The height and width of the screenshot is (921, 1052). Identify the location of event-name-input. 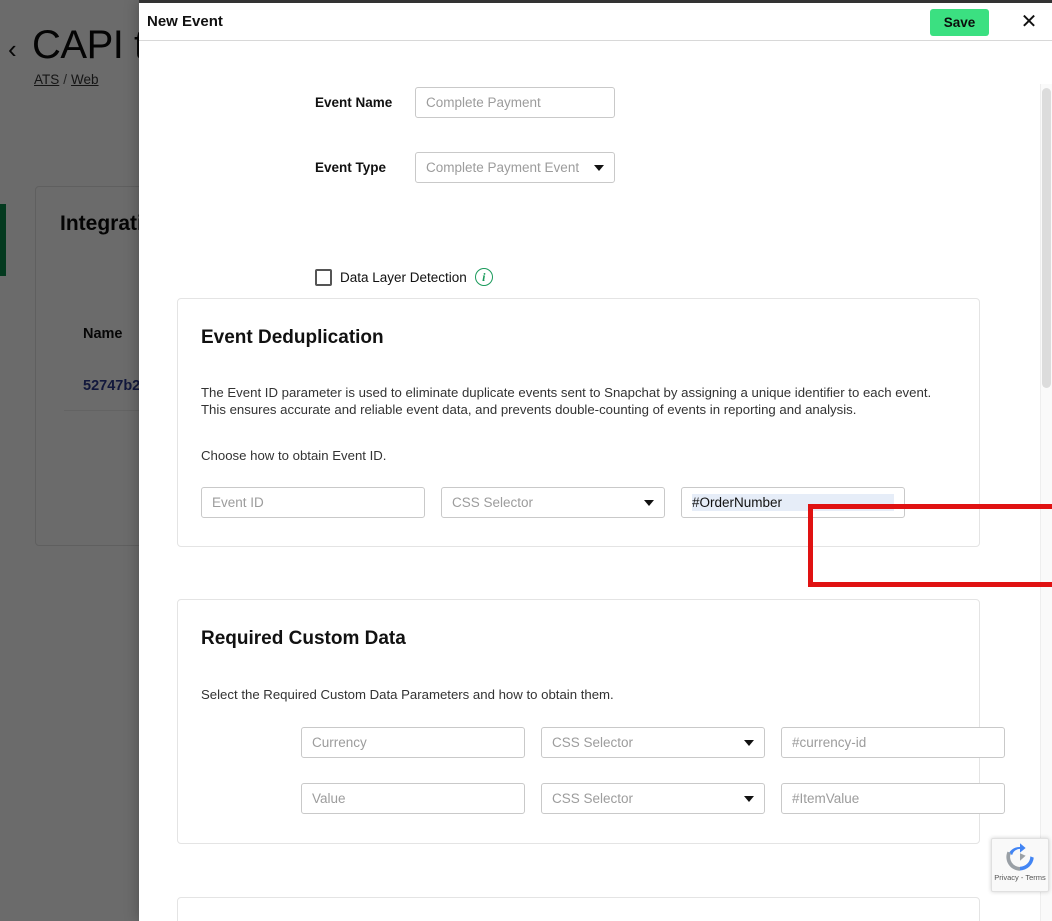
(515, 102).